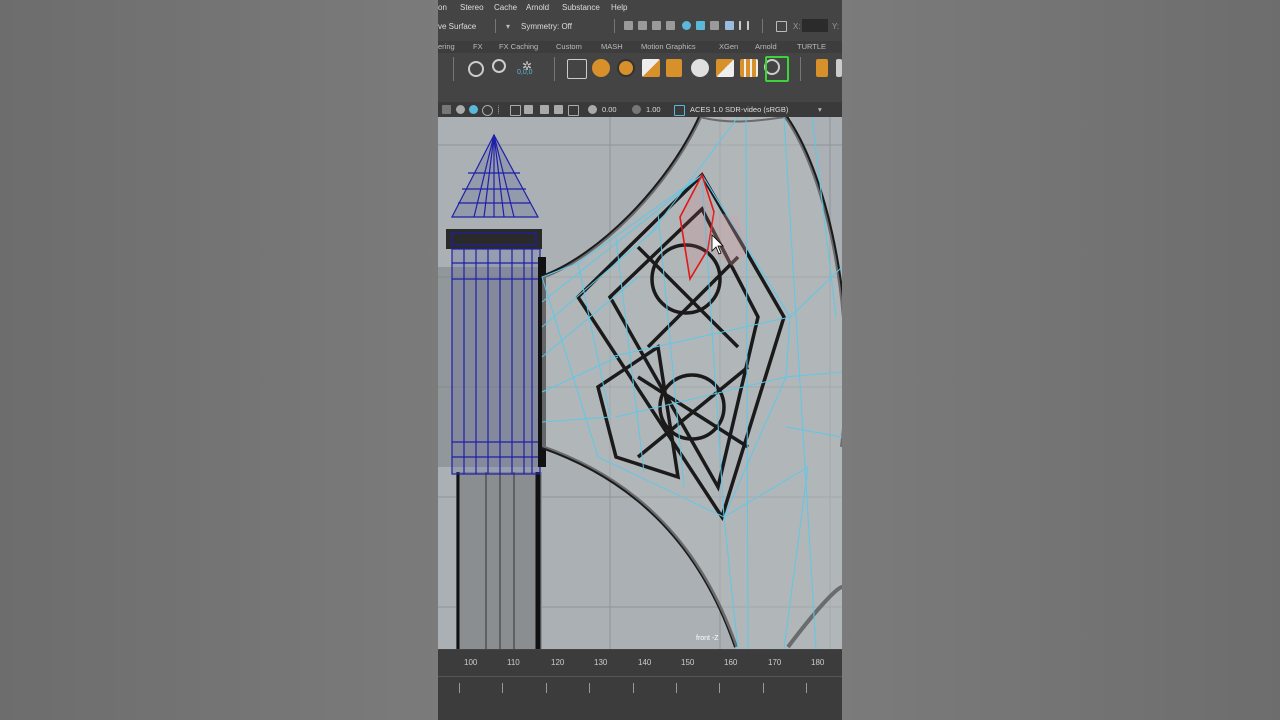 The width and height of the screenshot is (1280, 720). What do you see at coordinates (640, 7) in the screenshot?
I see `menu-bar: on Stereo Cache Arnold Substance Help` at bounding box center [640, 7].